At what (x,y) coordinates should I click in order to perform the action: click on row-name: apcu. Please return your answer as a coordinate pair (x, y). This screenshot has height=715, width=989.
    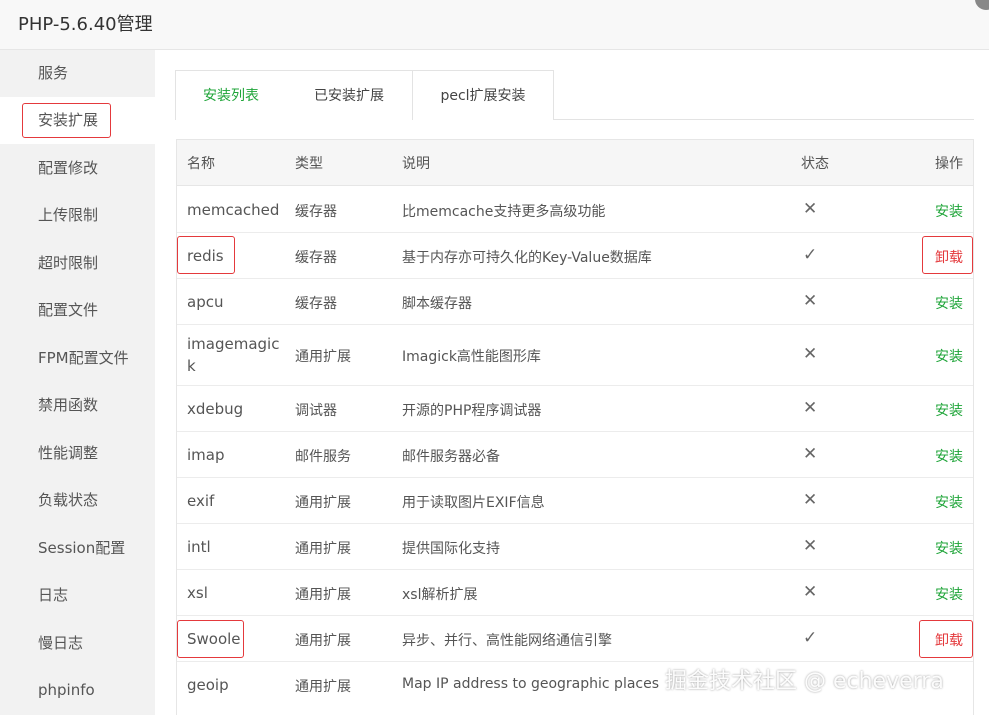
    Looking at the image, I should click on (205, 302).